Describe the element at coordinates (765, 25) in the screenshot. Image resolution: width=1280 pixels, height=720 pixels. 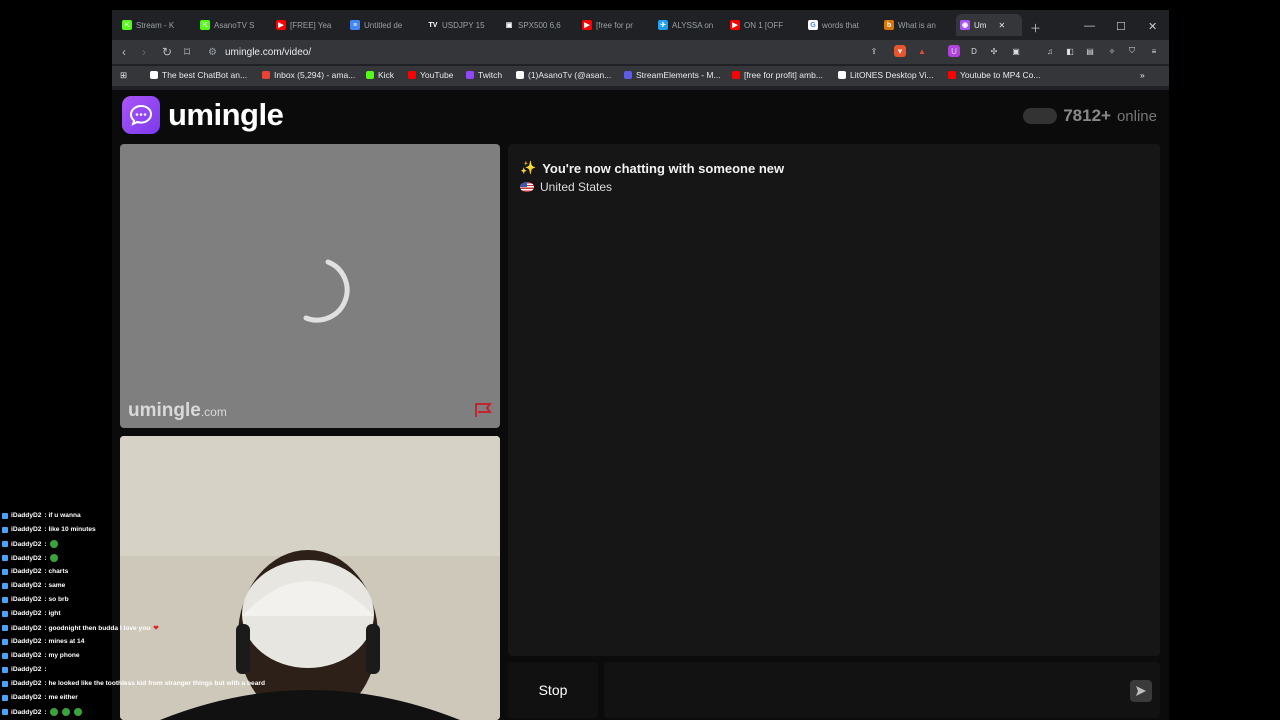
I see `browser-tab: ▶ ON 1 [OFF` at that location.